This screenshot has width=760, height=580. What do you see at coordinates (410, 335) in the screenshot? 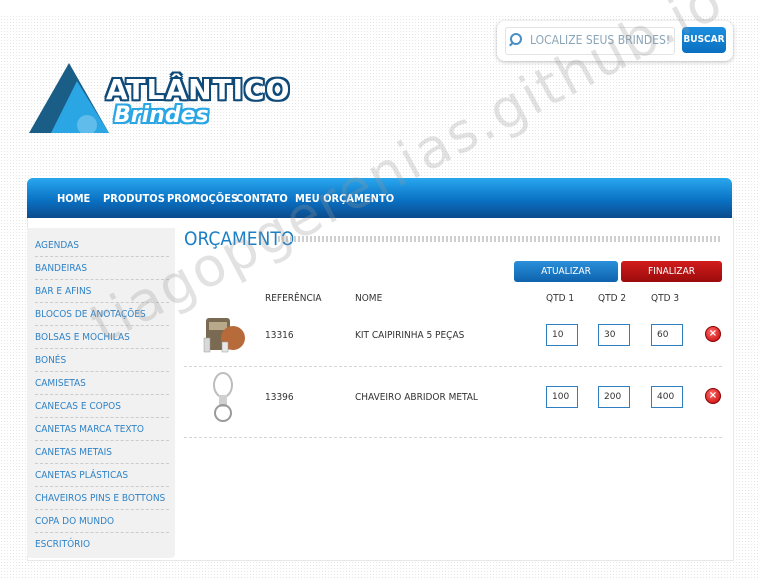
I see `row-name: KIT CAIPIRINHA 5 PEÇAS` at bounding box center [410, 335].